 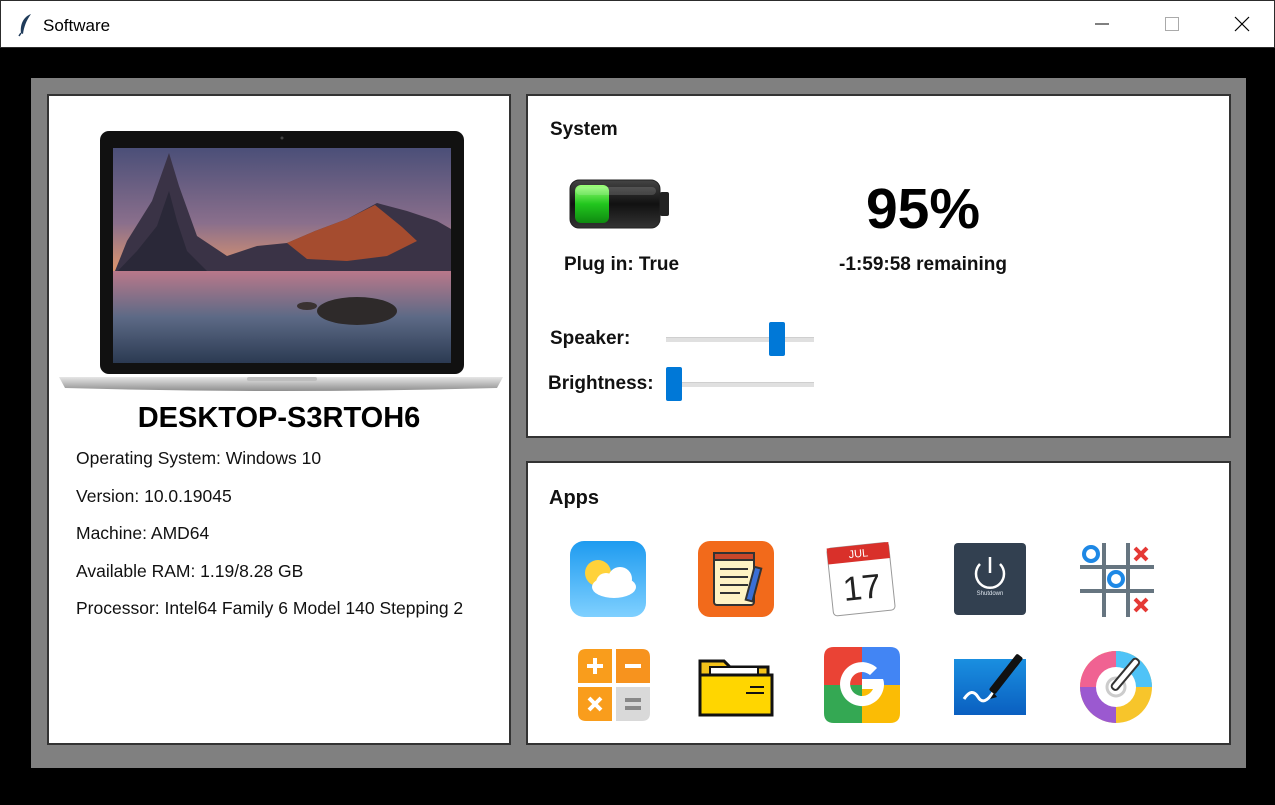 I want to click on window-title: Software, so click(x=77, y=25).